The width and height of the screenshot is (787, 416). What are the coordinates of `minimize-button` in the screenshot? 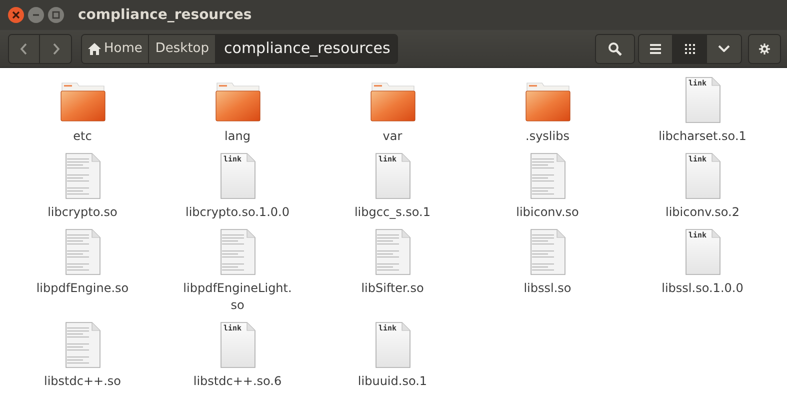 It's located at (36, 15).